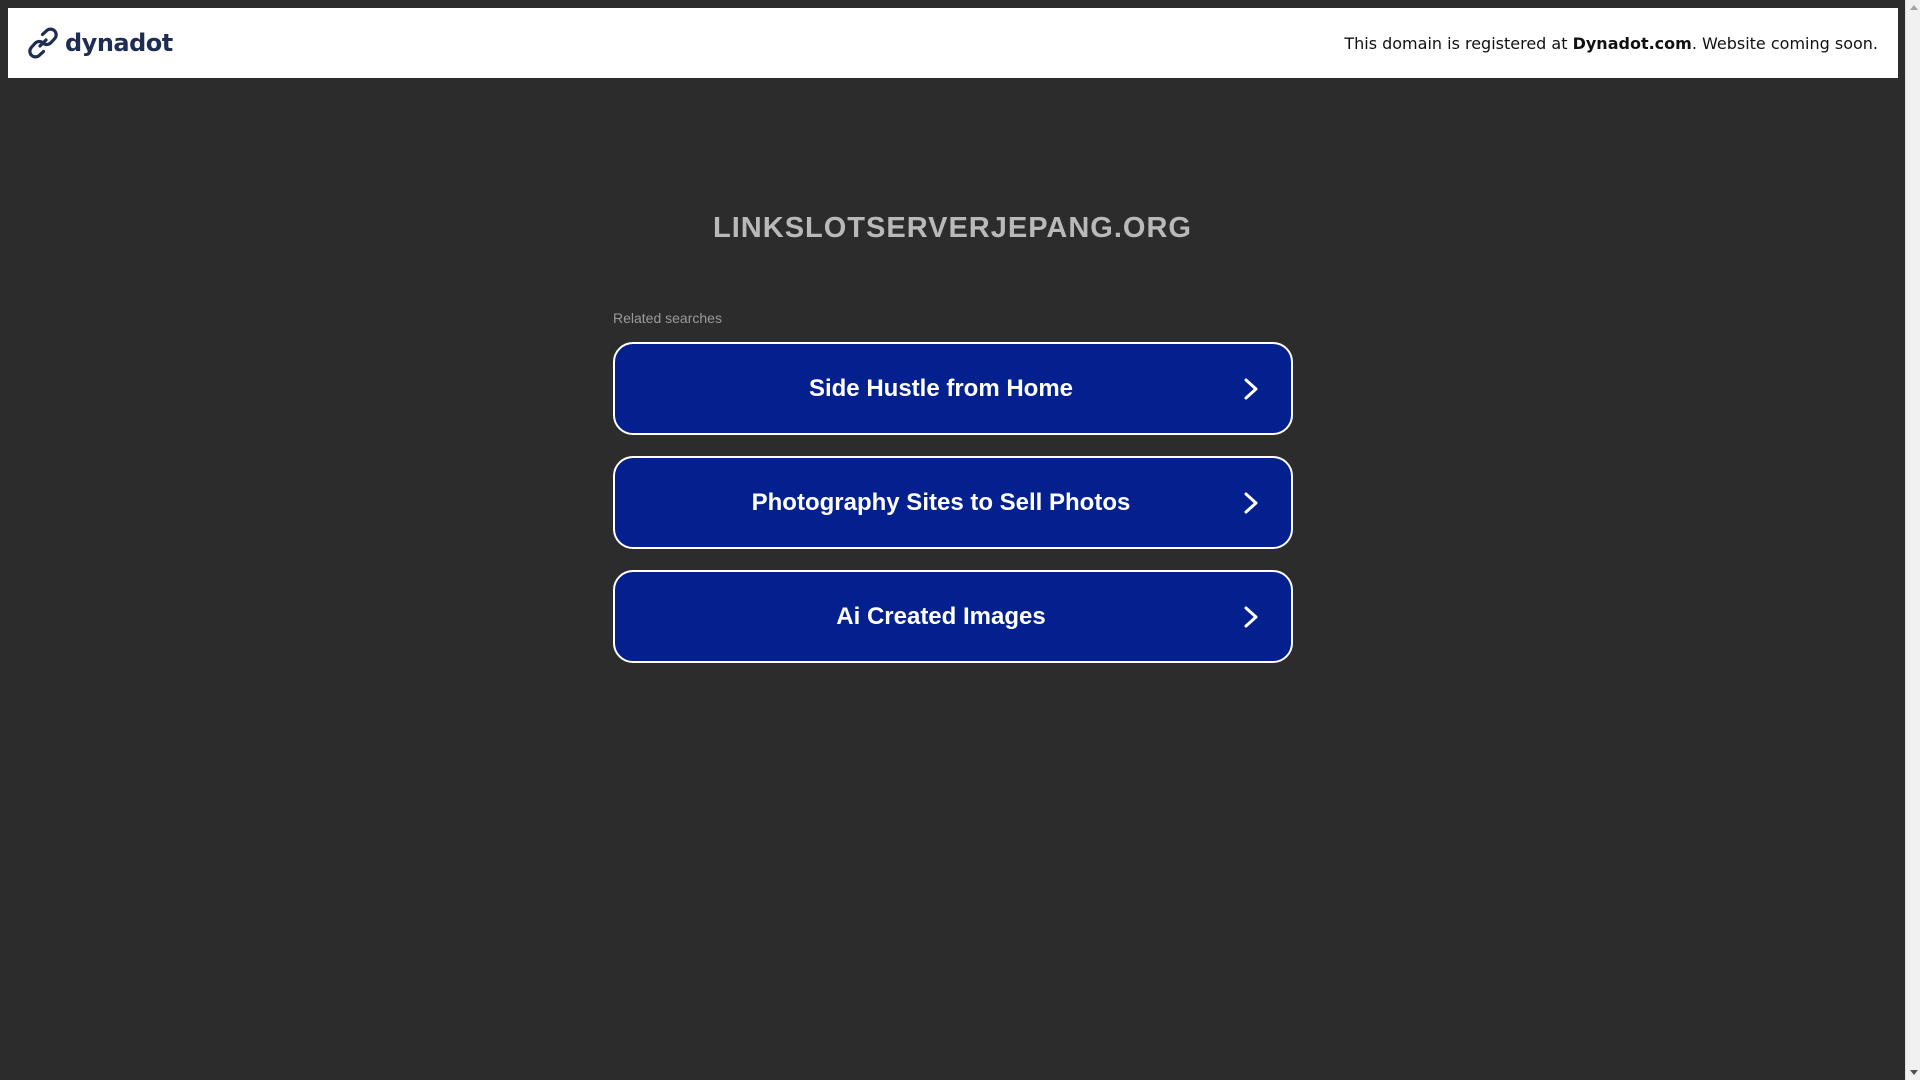 The height and width of the screenshot is (1080, 1920). I want to click on vertical-scrollbar, so click(1912, 540).